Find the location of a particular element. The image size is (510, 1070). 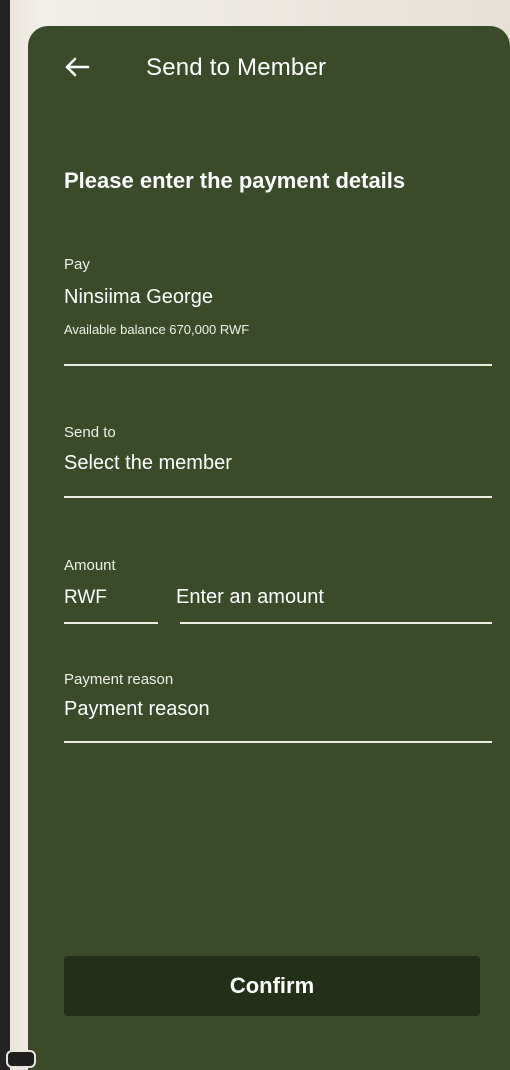

back-button is located at coordinates (77, 67).